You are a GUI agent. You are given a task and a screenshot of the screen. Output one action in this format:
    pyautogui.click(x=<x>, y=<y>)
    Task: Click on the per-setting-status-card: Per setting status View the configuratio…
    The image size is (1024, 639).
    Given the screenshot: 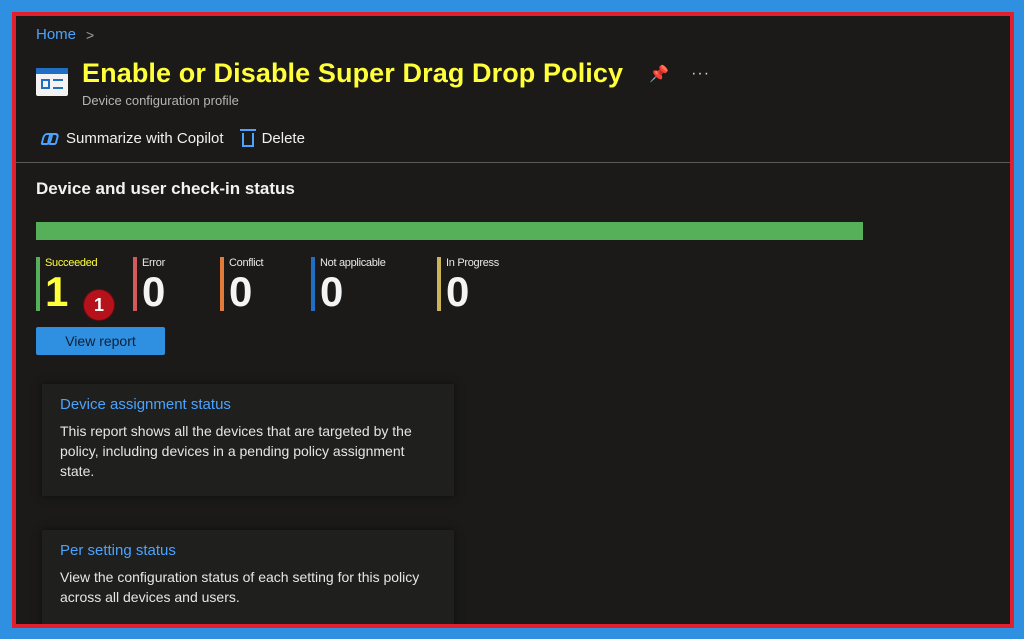 What is the action you would take?
    pyautogui.click(x=248, y=577)
    